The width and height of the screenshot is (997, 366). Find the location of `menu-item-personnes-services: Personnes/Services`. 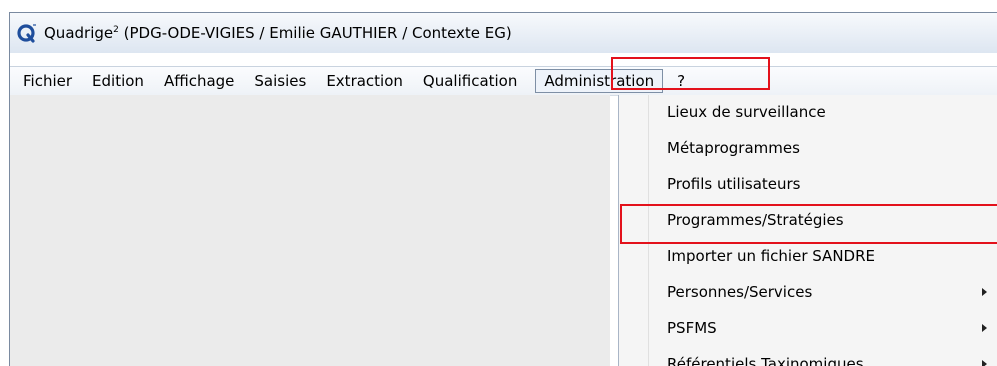

menu-item-personnes-services: Personnes/Services is located at coordinates (808, 292).